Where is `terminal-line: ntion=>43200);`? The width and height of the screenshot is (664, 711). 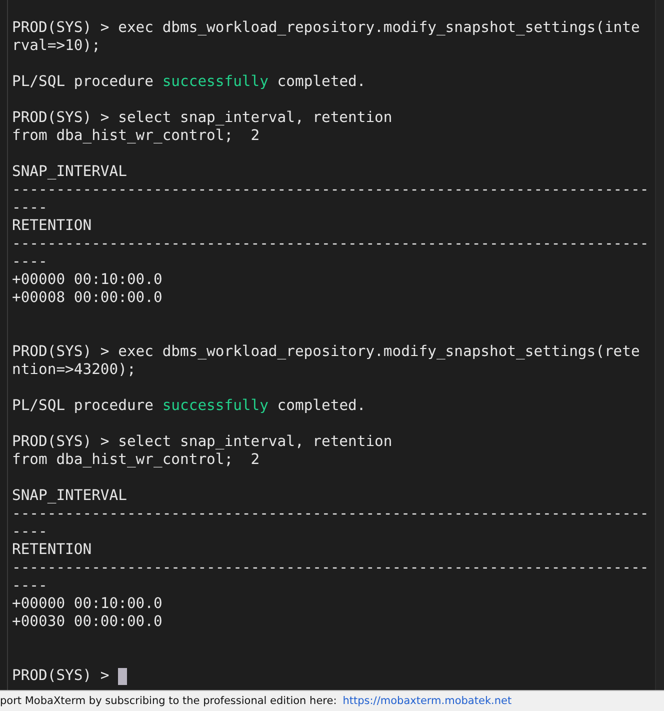 terminal-line: ntion=>43200); is located at coordinates (74, 370).